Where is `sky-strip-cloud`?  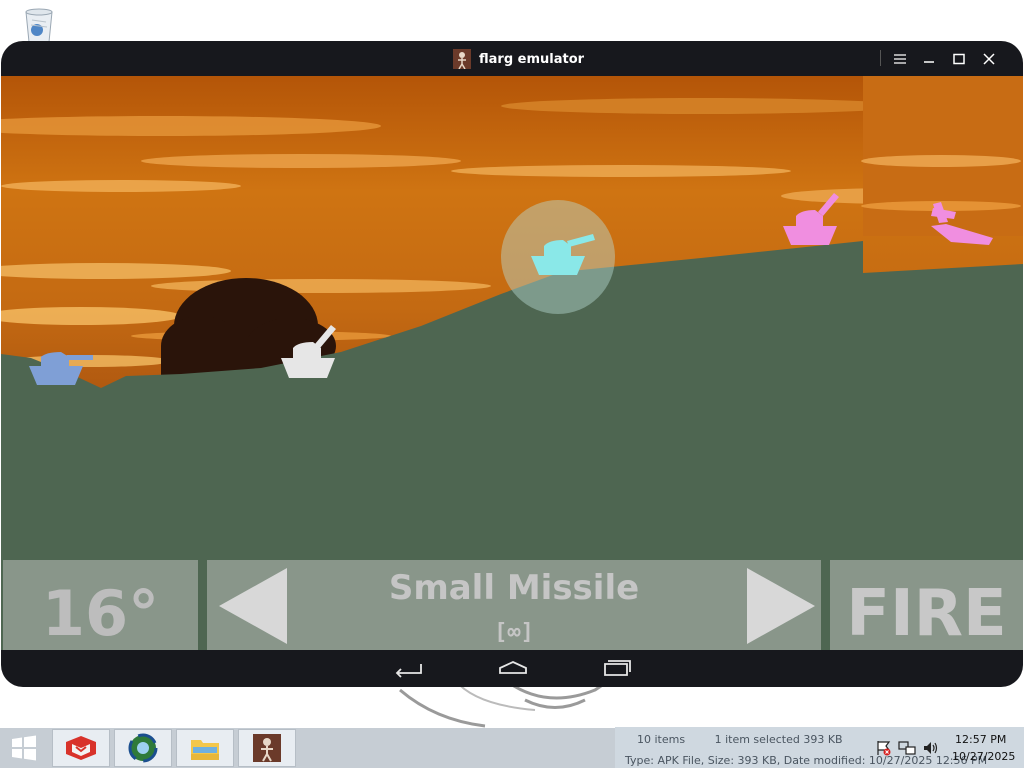 sky-strip-cloud is located at coordinates (941, 161).